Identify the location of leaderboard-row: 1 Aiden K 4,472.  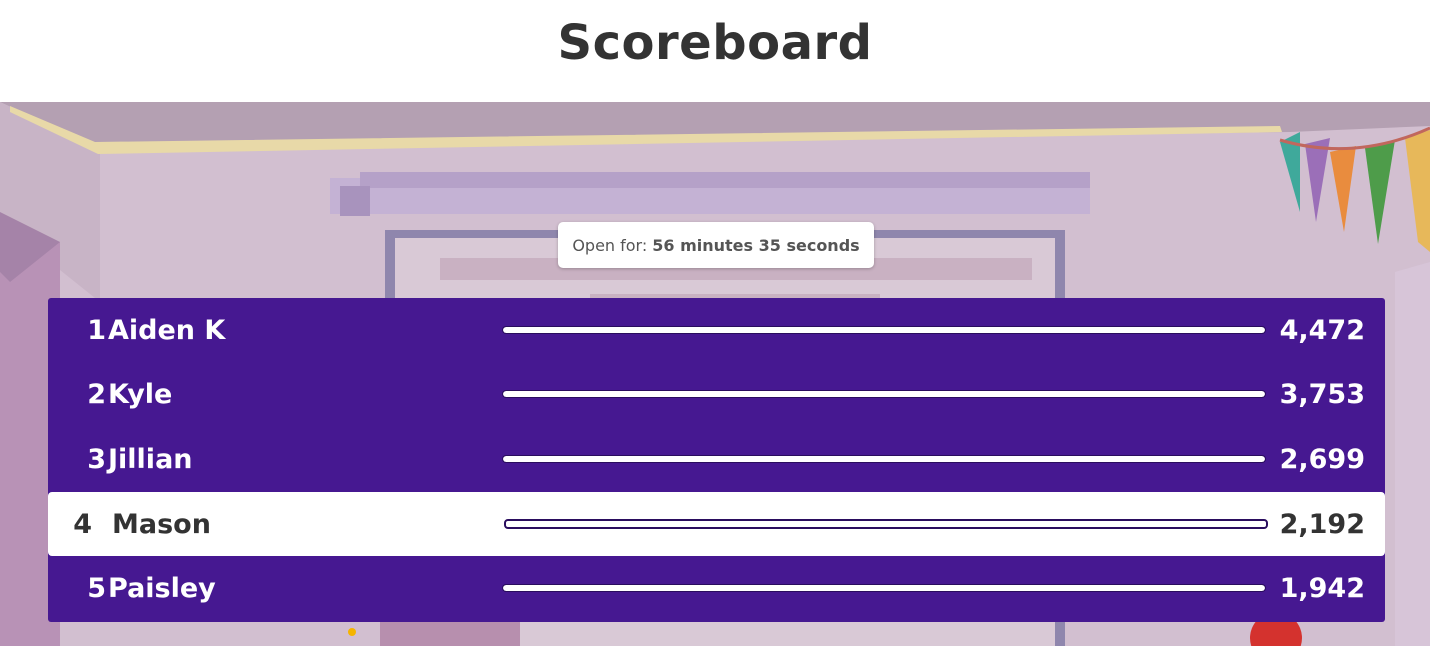
(716, 330).